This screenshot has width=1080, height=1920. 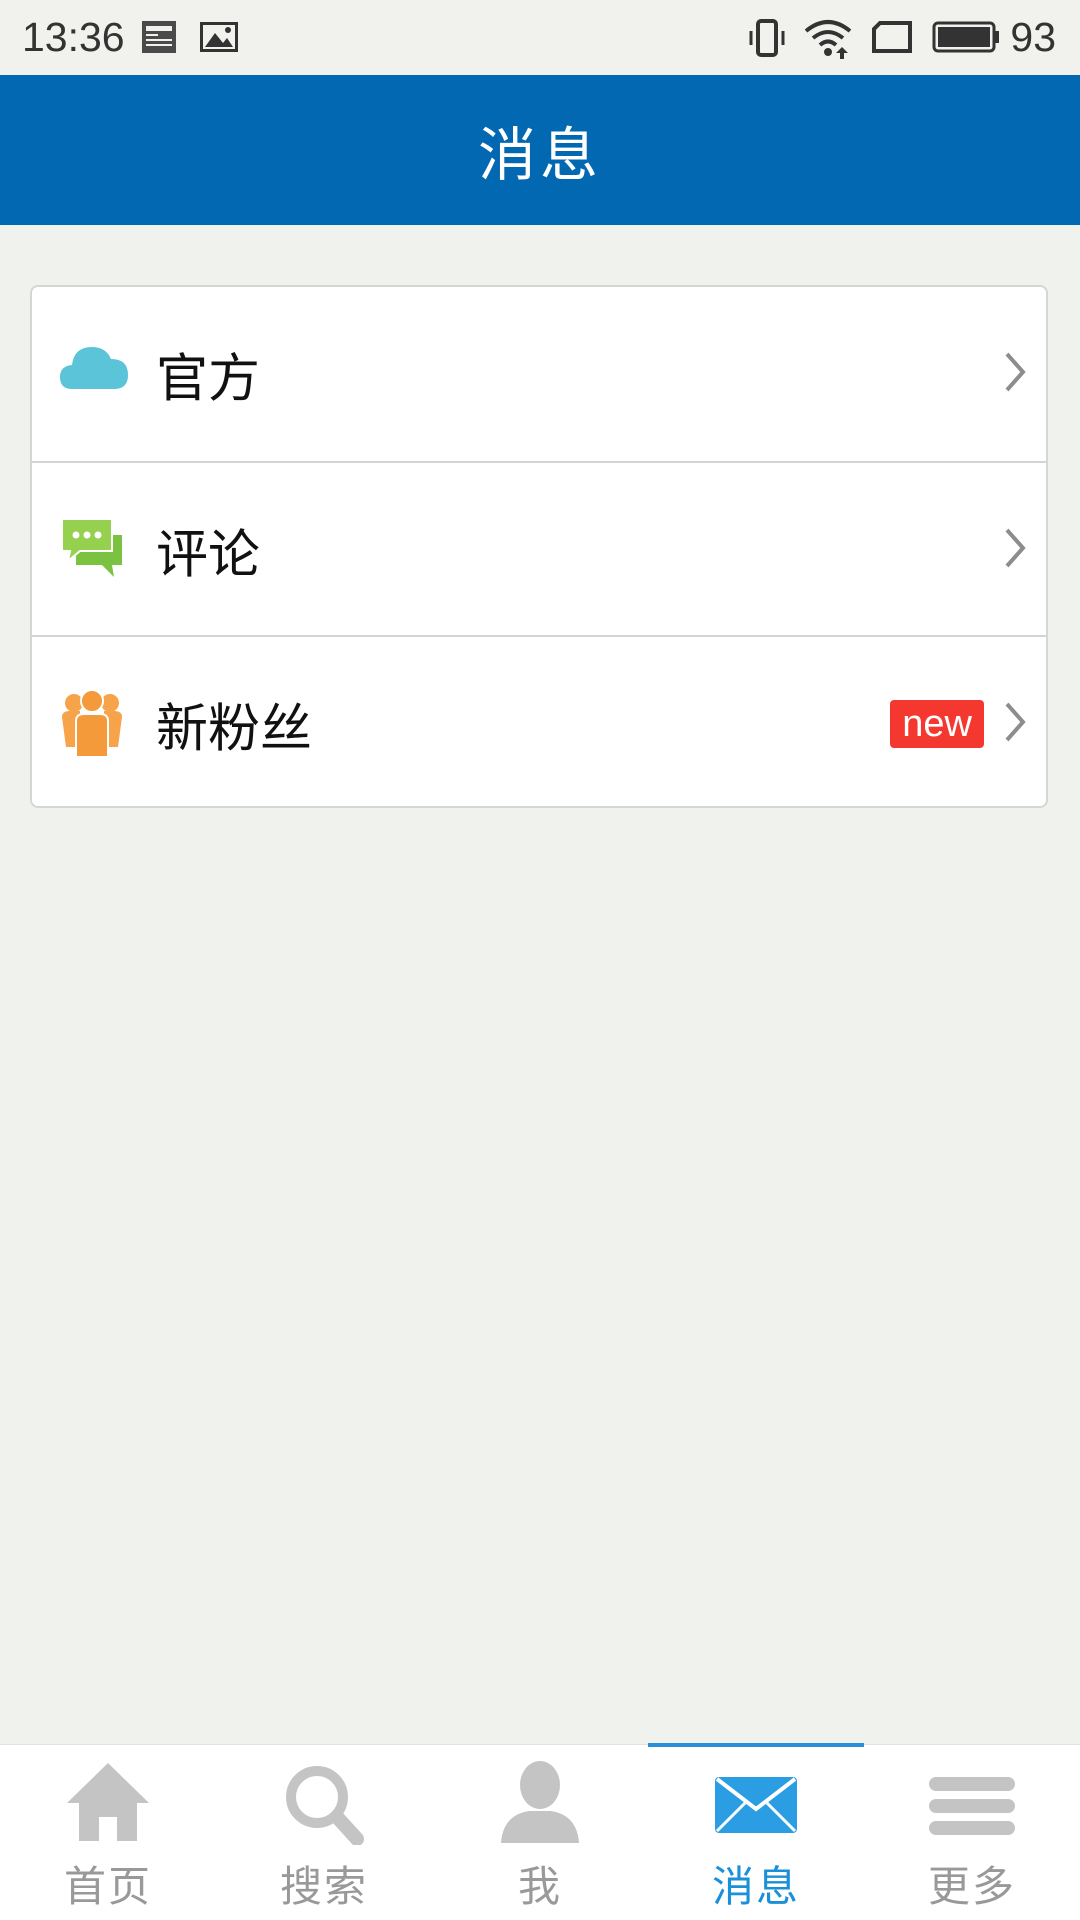 I want to click on battery-level: 93, so click(x=1033, y=37).